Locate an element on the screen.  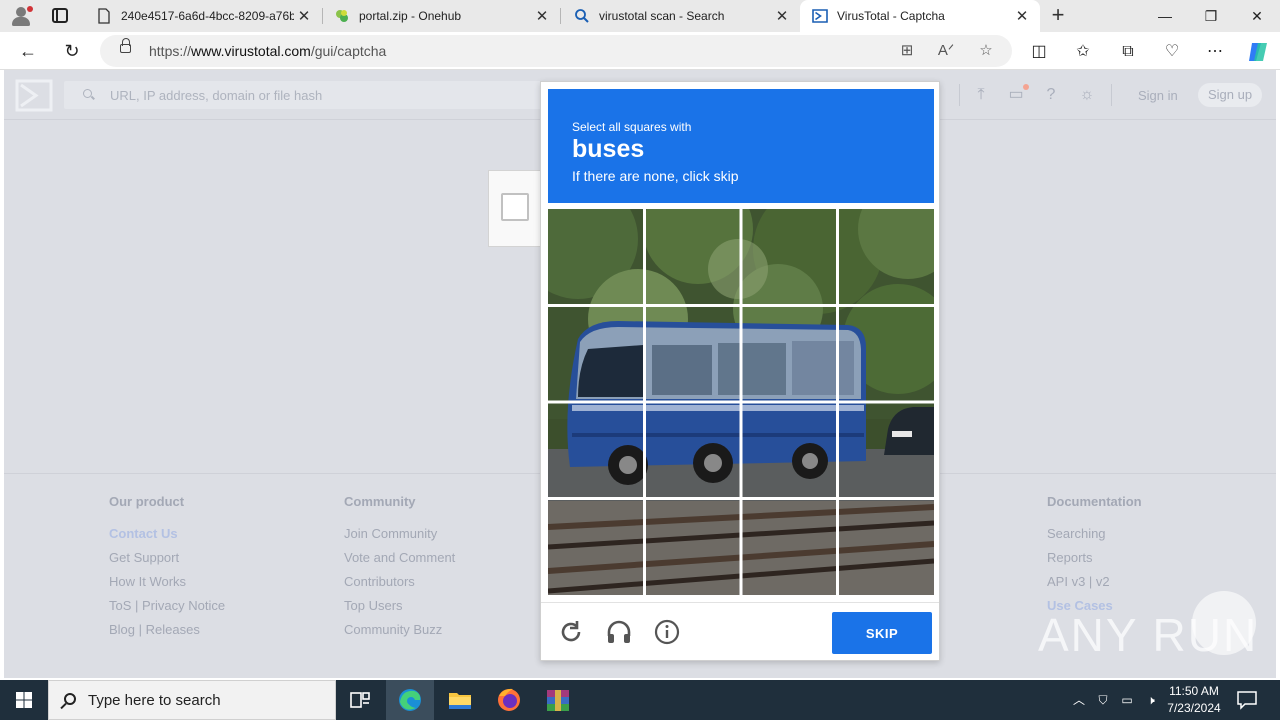
tab-actions-icon is located at coordinates (60, 15).